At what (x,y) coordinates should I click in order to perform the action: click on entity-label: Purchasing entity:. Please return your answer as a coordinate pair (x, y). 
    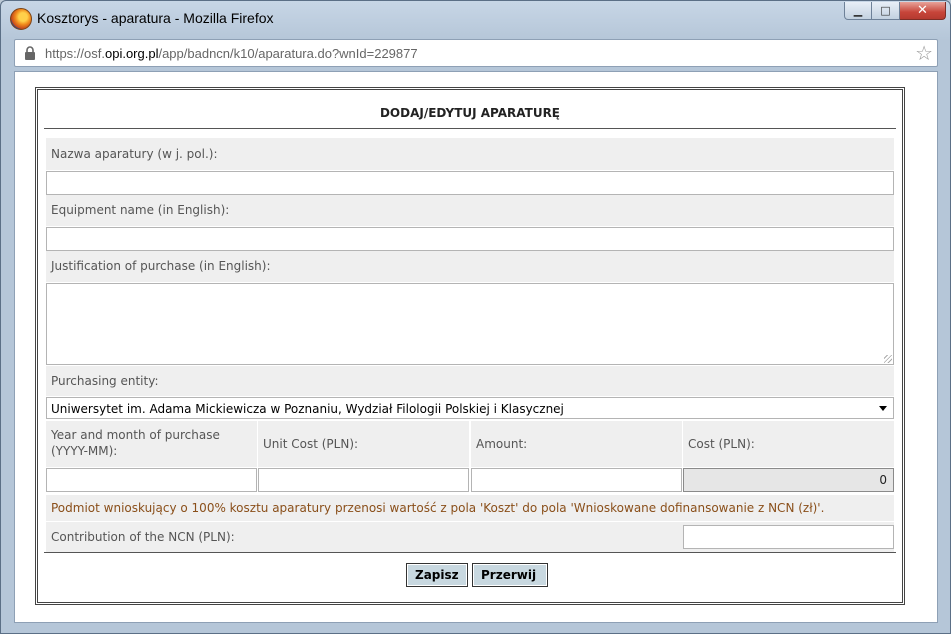
    Looking at the image, I should click on (470, 381).